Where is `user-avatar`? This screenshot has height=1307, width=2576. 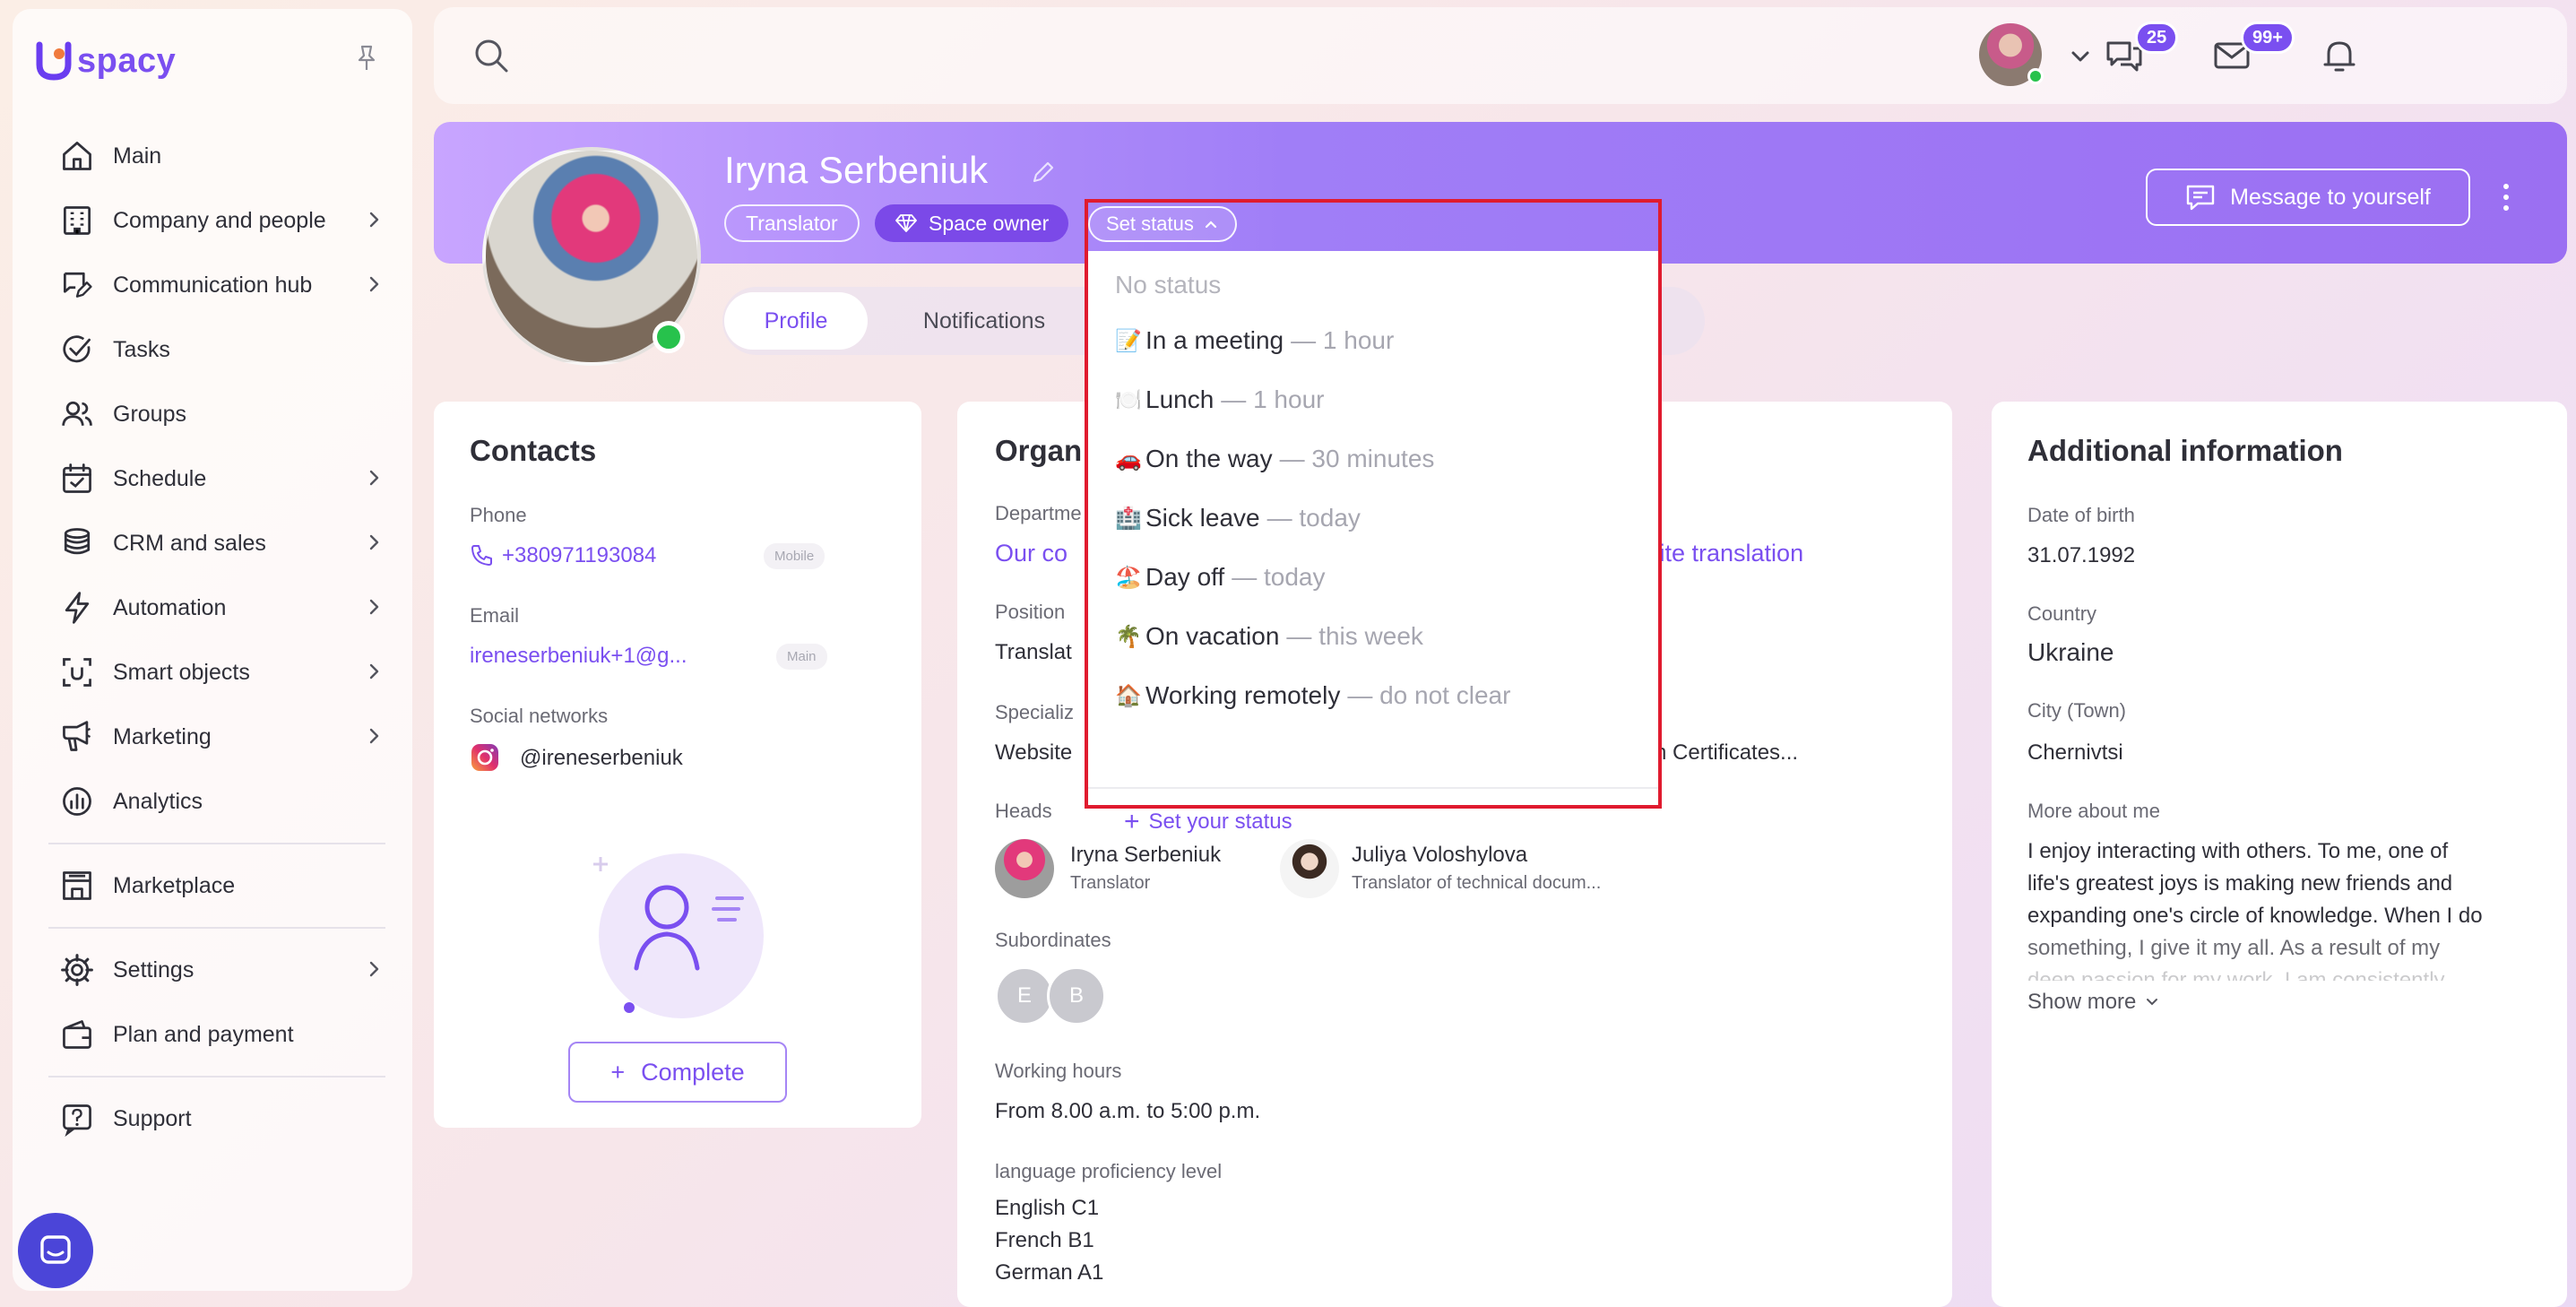 user-avatar is located at coordinates (2011, 55).